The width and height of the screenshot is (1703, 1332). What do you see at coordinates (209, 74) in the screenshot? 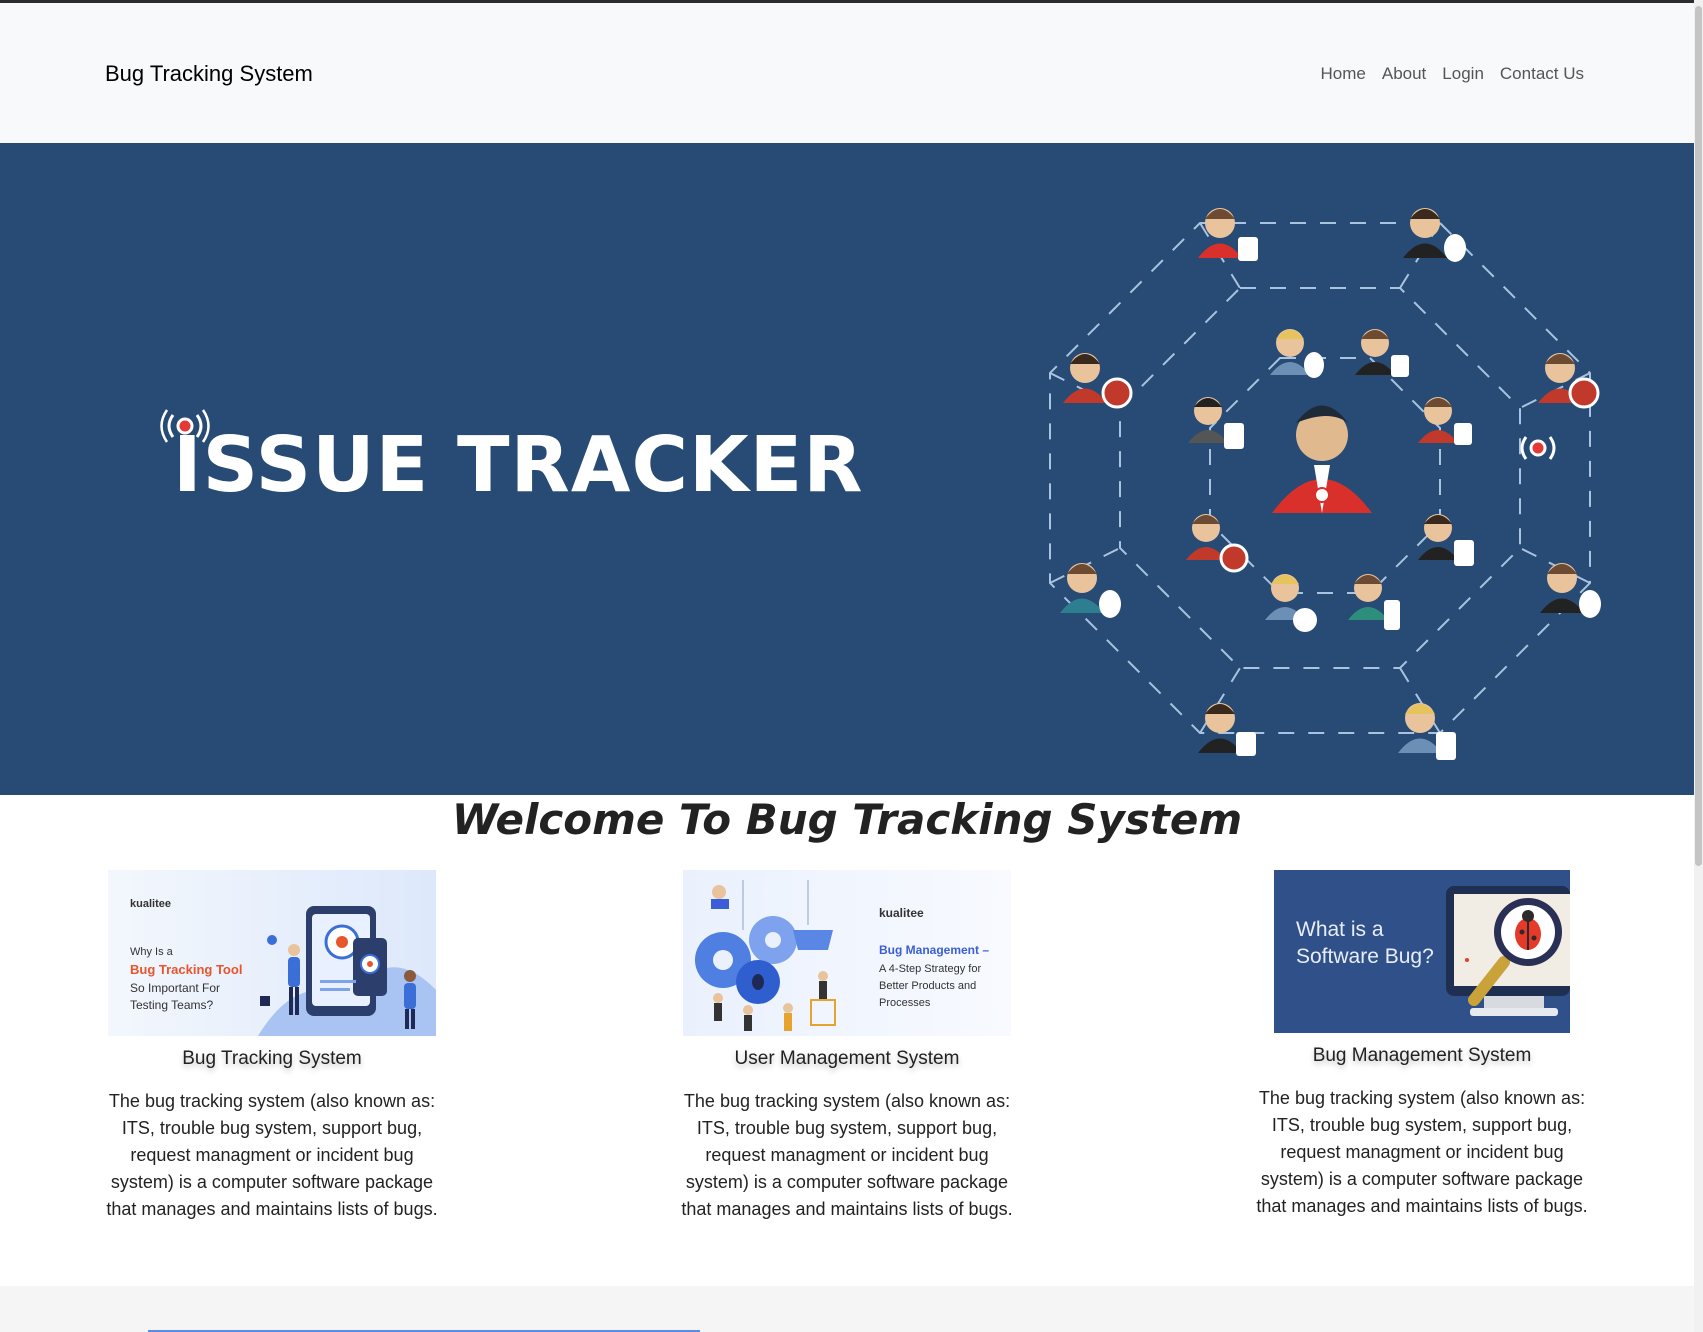
I see `brand-link: Bug Tracking System` at bounding box center [209, 74].